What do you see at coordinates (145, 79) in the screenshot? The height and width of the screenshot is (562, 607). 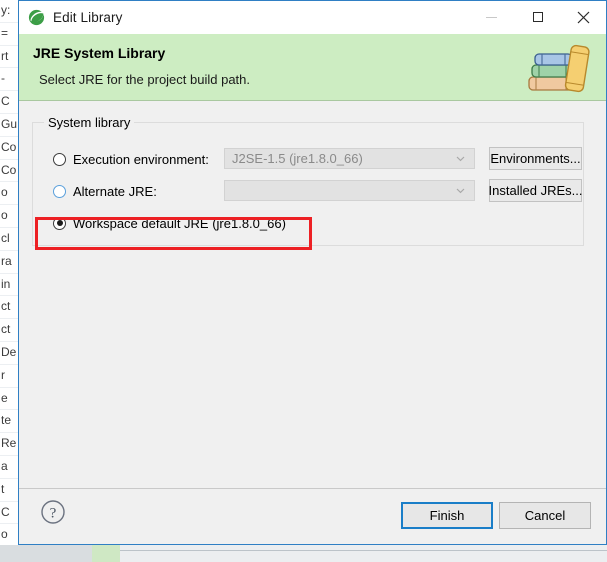 I see `header-subtitle: Select JRE for the project build path.` at bounding box center [145, 79].